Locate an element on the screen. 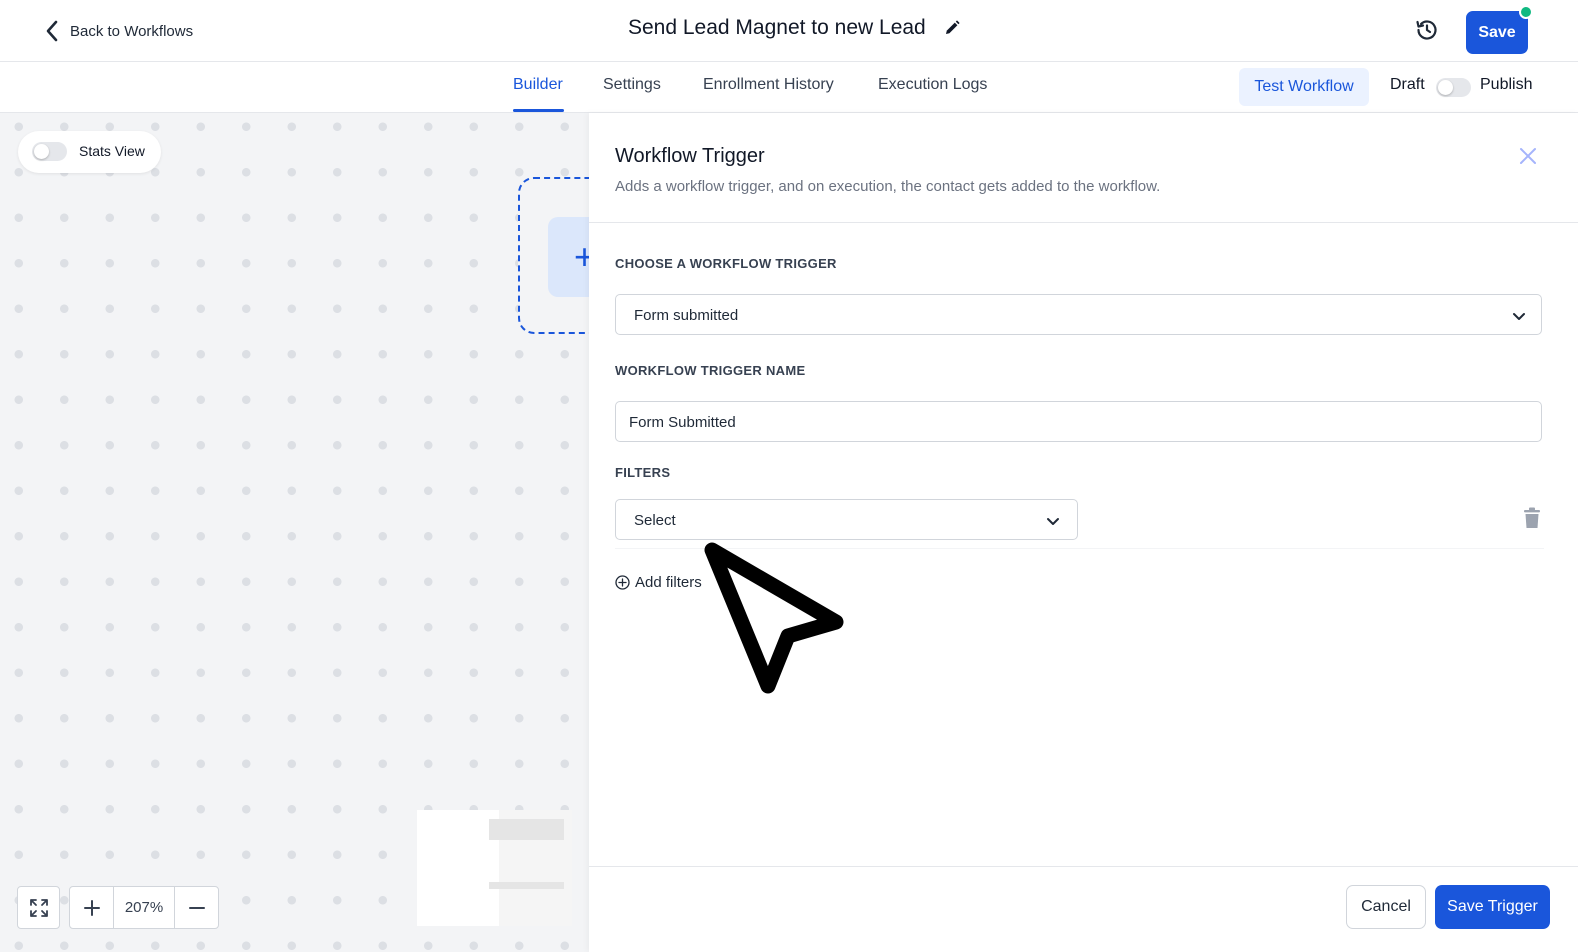  trigger-name-input: Form Submitted is located at coordinates (1078, 421).